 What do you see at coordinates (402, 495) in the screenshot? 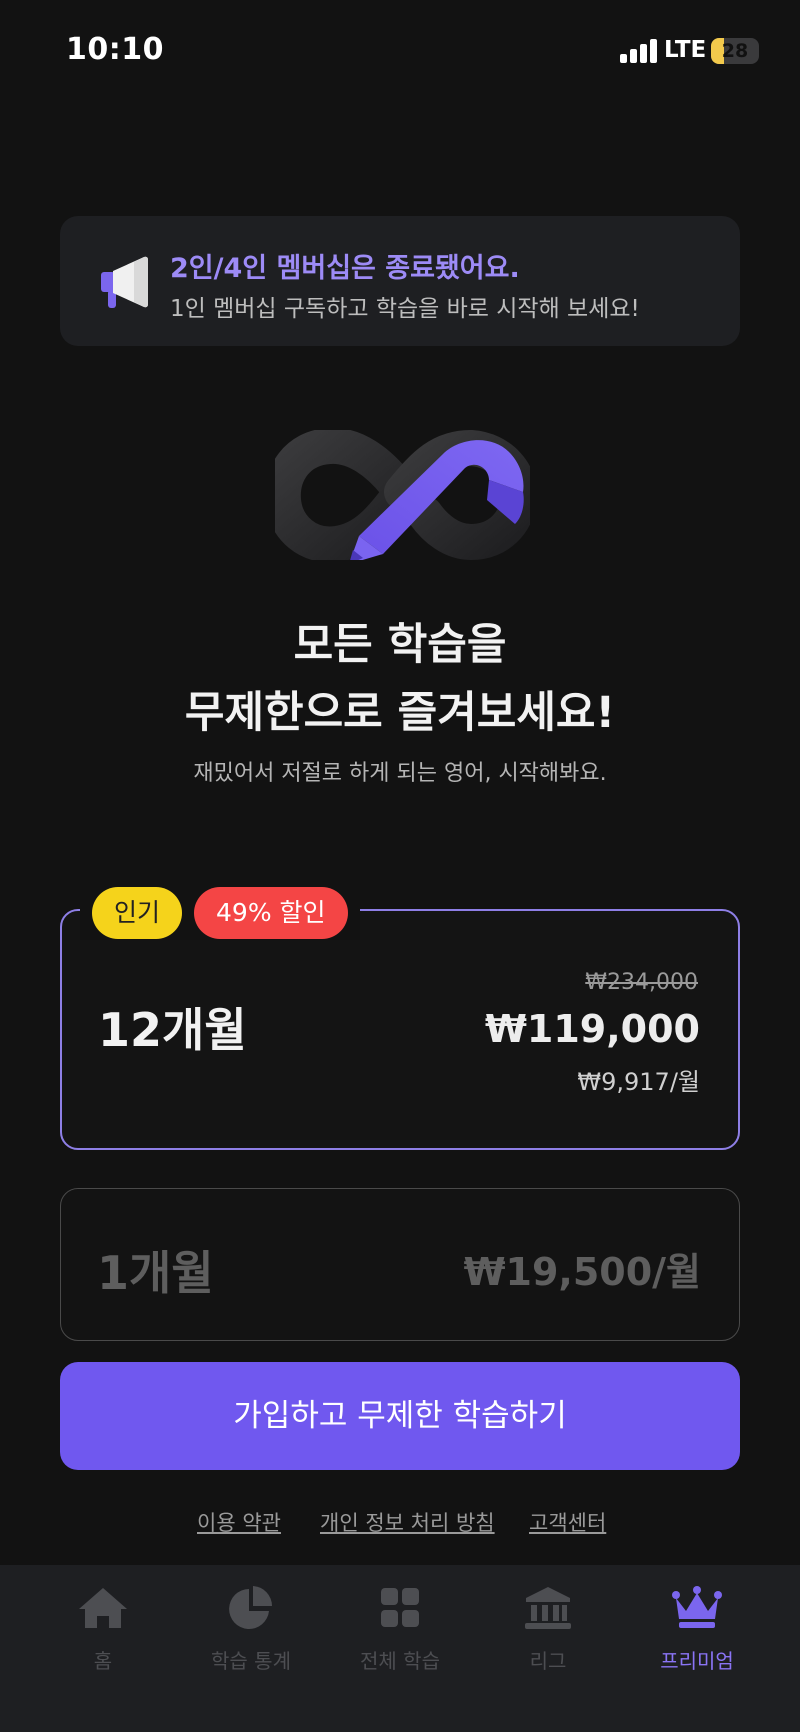
I see `infinity-pencil-logo` at bounding box center [402, 495].